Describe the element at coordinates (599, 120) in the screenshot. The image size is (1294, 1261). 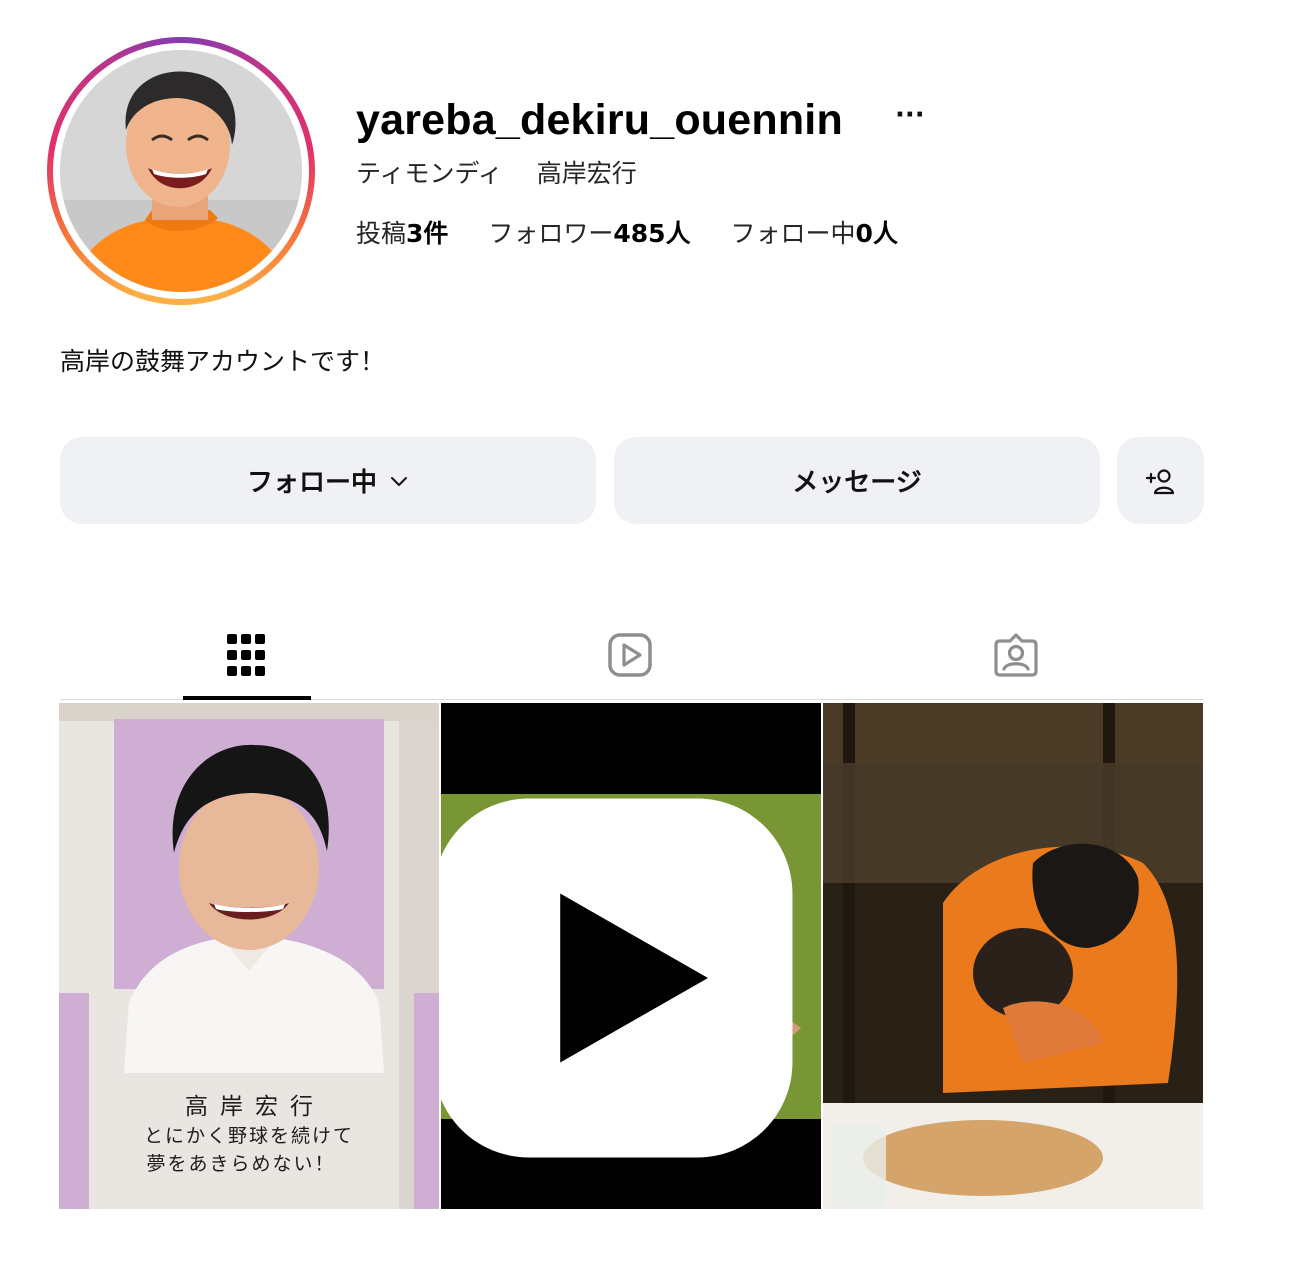
I see `username: yareba_dekiru_ouennin` at that location.